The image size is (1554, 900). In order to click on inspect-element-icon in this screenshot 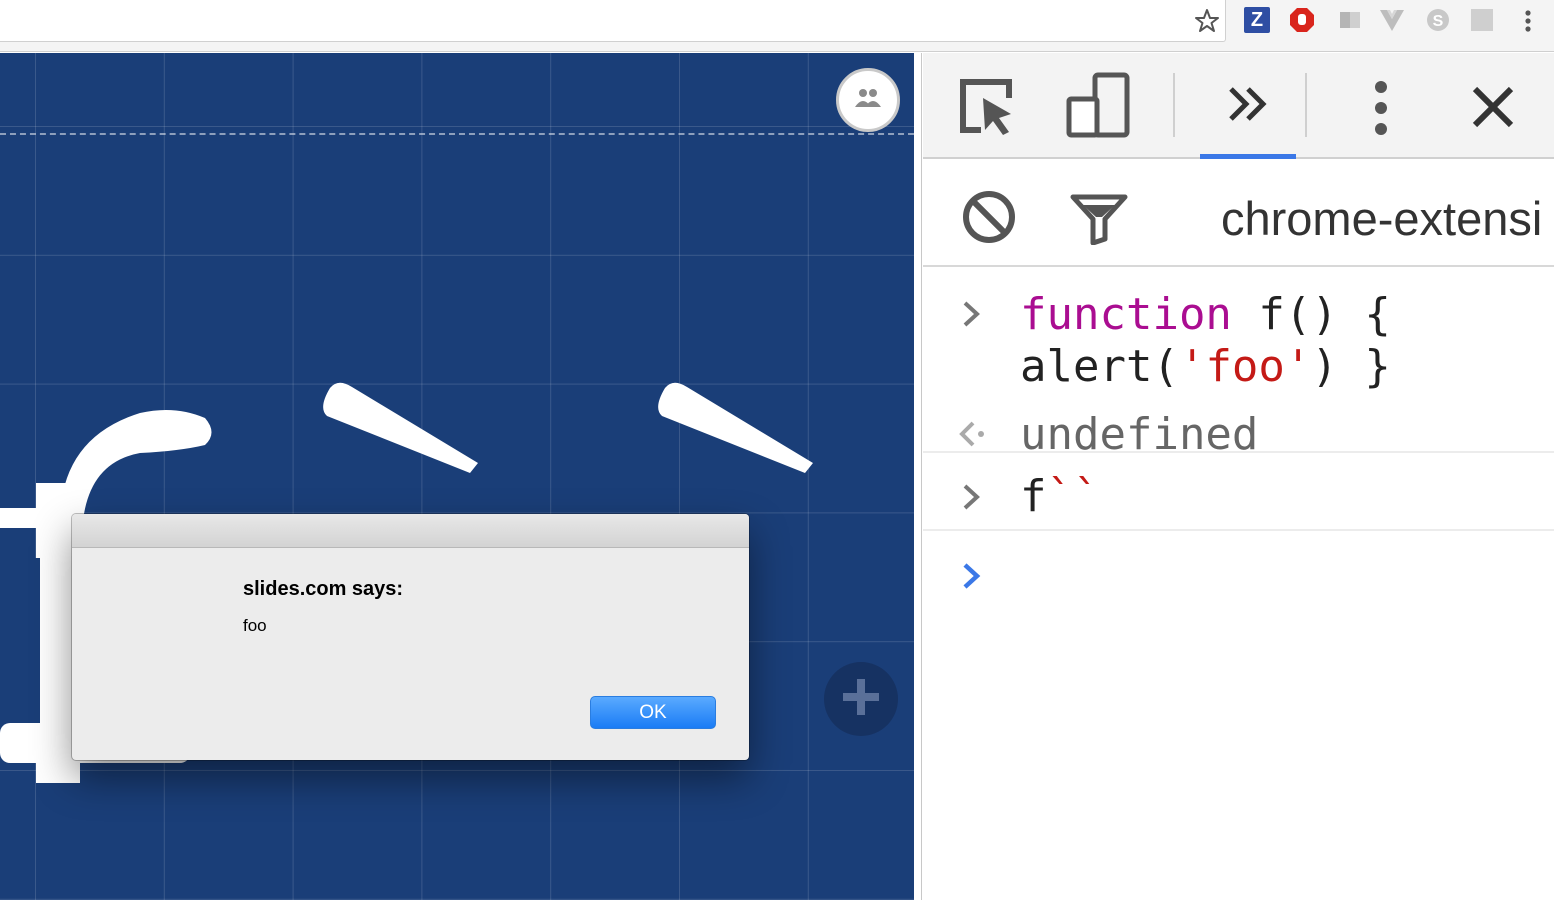, I will do `click(989, 109)`.